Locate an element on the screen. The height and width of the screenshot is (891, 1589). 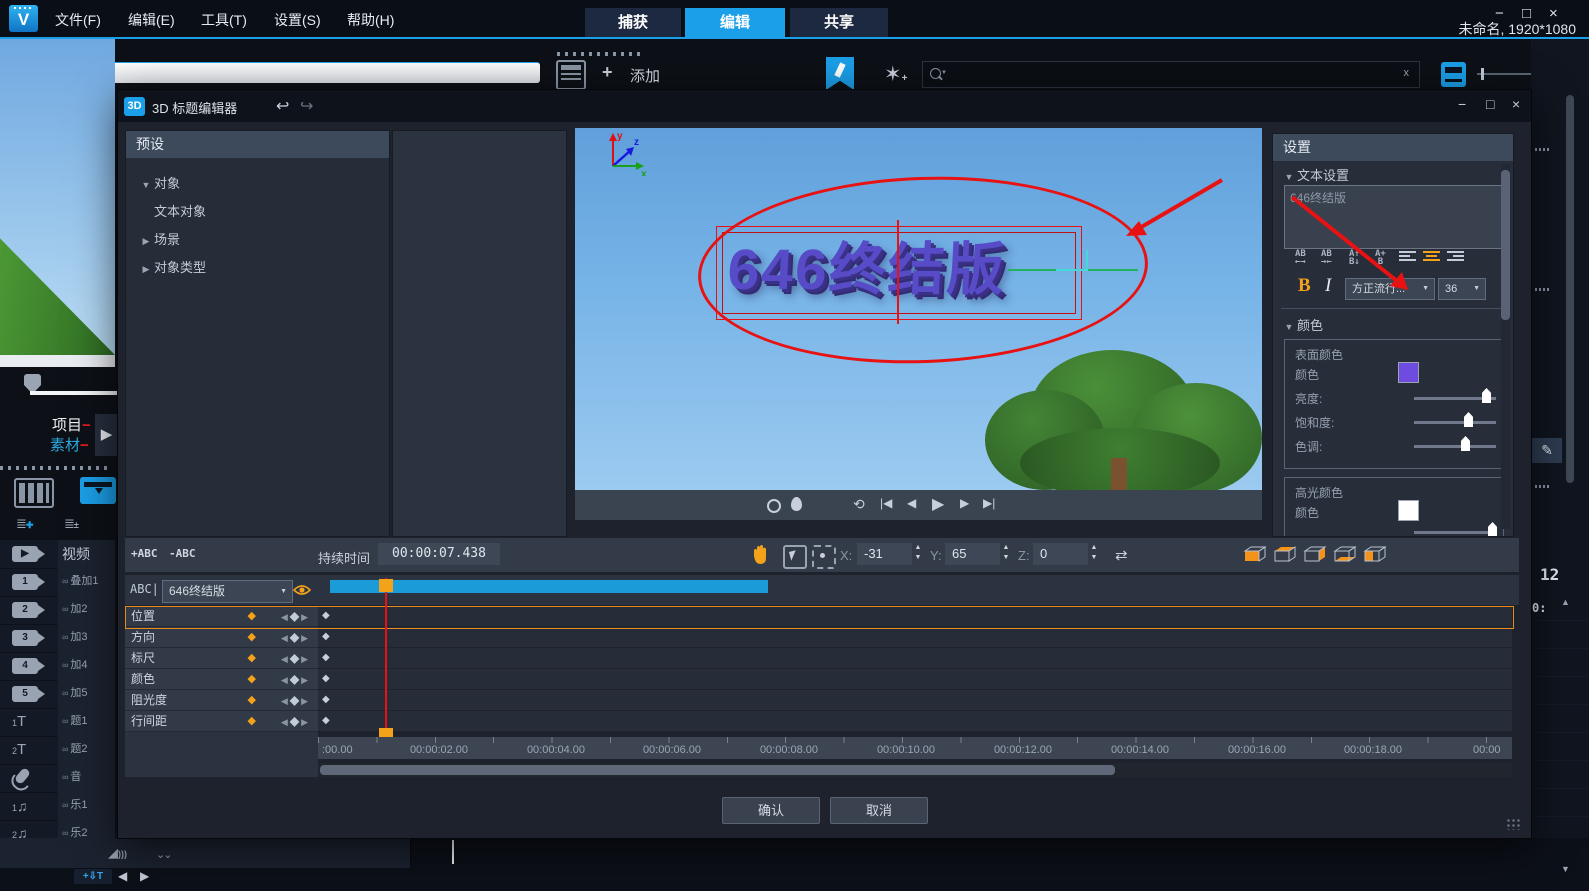
track-overlay1-icon: 1 is located at coordinates (29, 582).